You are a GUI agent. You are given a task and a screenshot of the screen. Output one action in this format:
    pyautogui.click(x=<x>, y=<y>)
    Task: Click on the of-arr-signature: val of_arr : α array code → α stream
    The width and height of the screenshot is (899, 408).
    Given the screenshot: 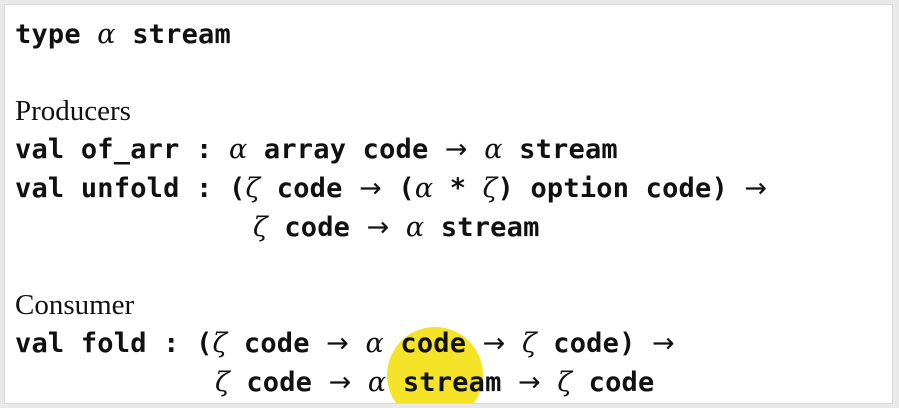 What is the action you would take?
    pyautogui.click(x=316, y=150)
    